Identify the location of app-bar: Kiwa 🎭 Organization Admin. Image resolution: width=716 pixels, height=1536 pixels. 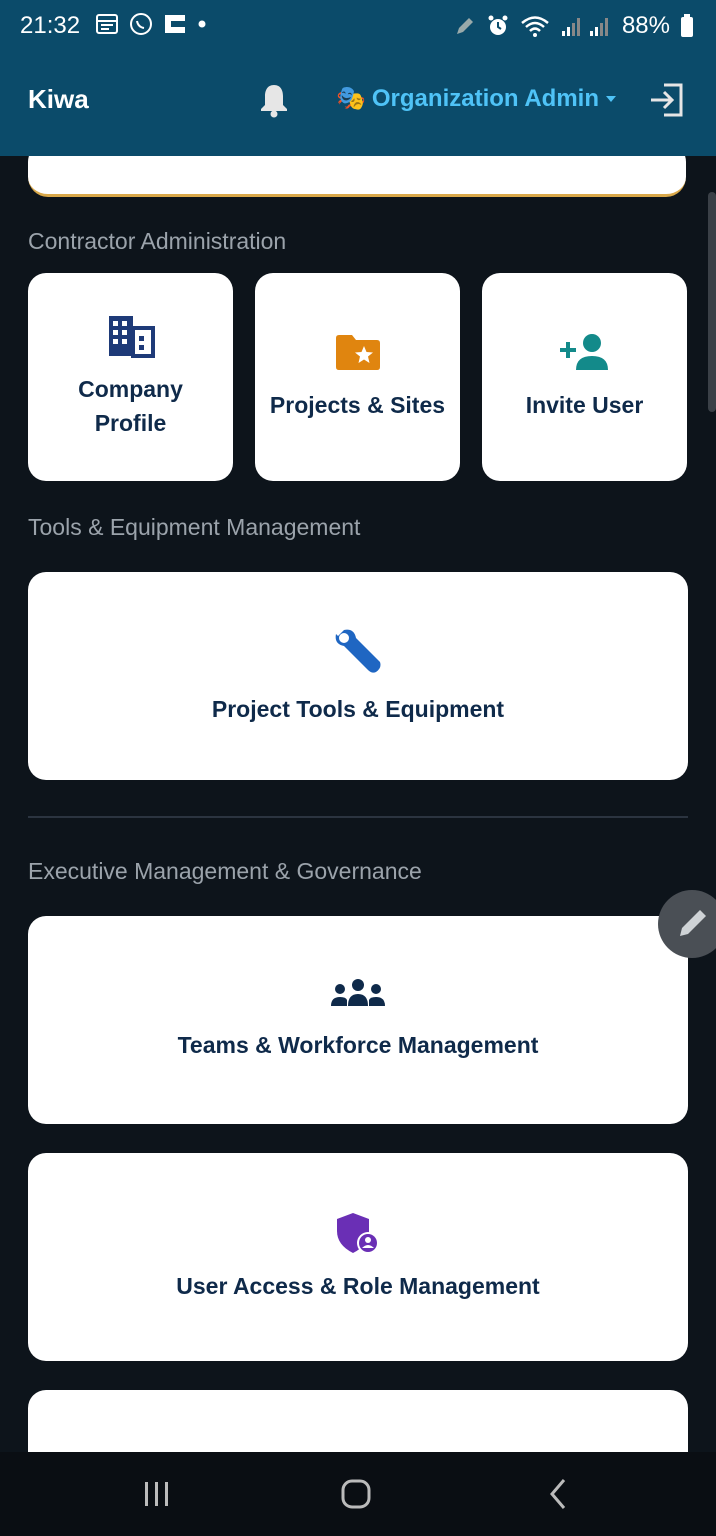
(358, 106).